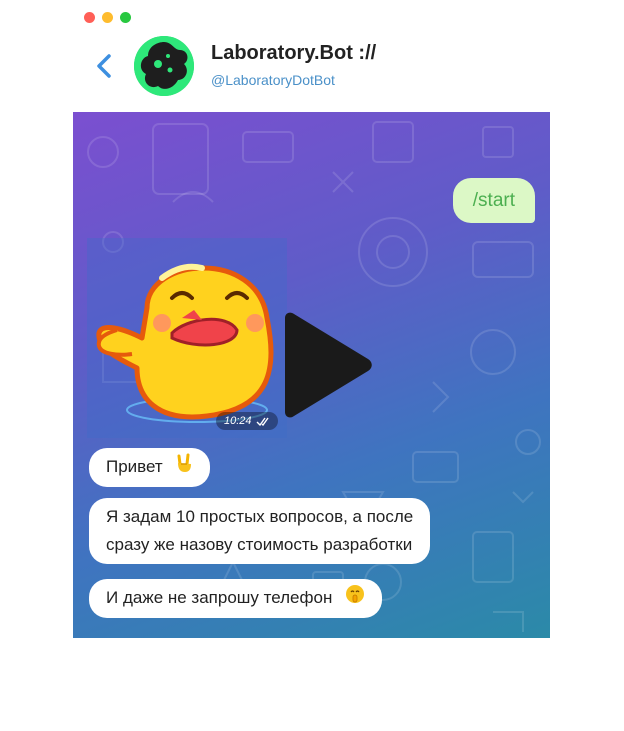 This screenshot has height=731, width=624. I want to click on window-controls, so click(107, 17).